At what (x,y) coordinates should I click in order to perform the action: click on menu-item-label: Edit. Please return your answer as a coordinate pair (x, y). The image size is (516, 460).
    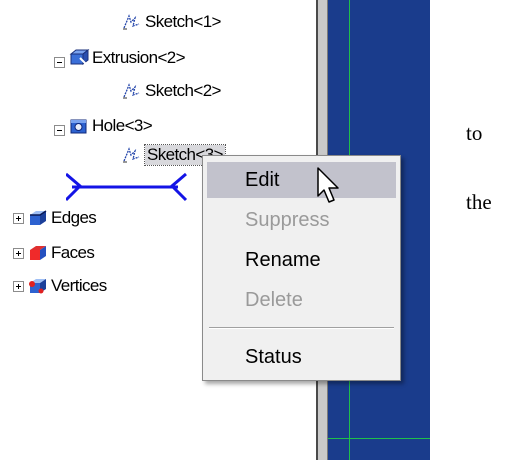
    Looking at the image, I should click on (262, 180).